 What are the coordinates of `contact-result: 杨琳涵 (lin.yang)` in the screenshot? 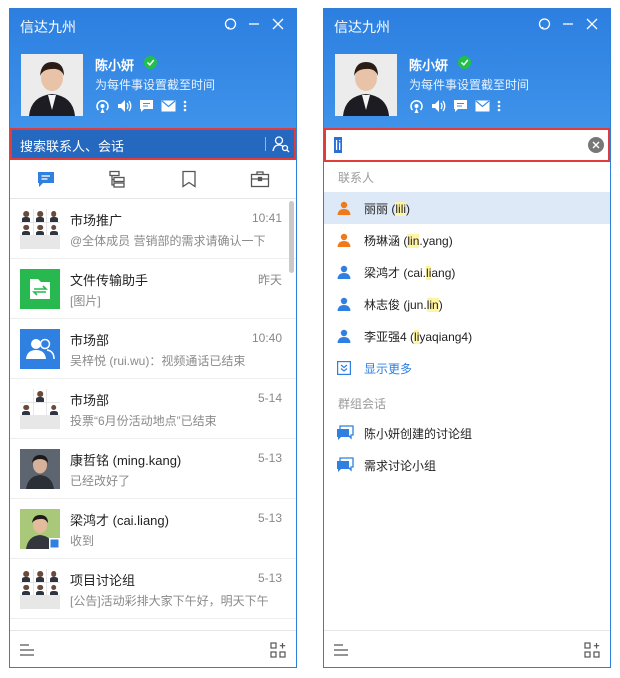 It's located at (467, 240).